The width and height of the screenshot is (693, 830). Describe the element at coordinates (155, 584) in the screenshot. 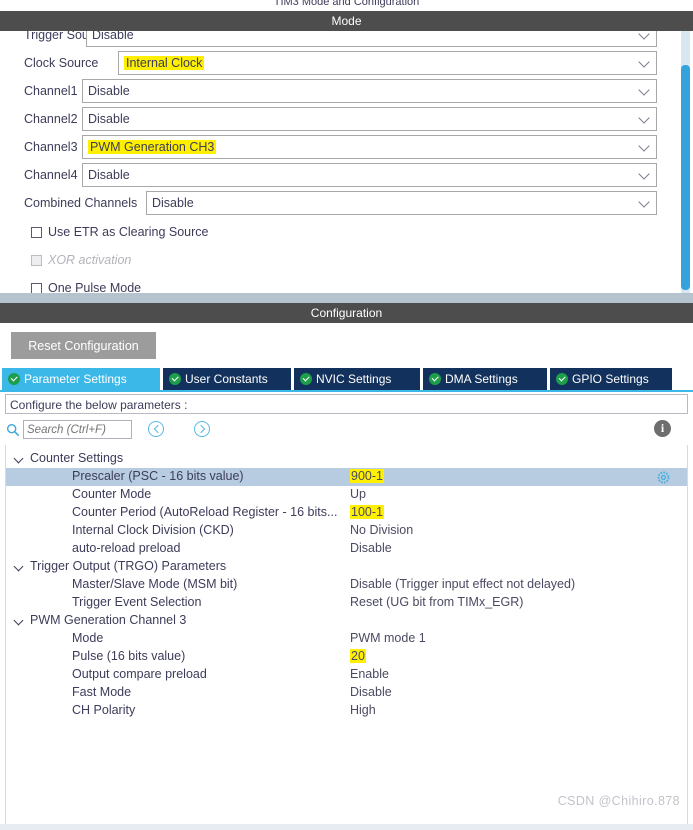

I see `parameter-name: Master/Slave Mode (MSM bit)` at that location.